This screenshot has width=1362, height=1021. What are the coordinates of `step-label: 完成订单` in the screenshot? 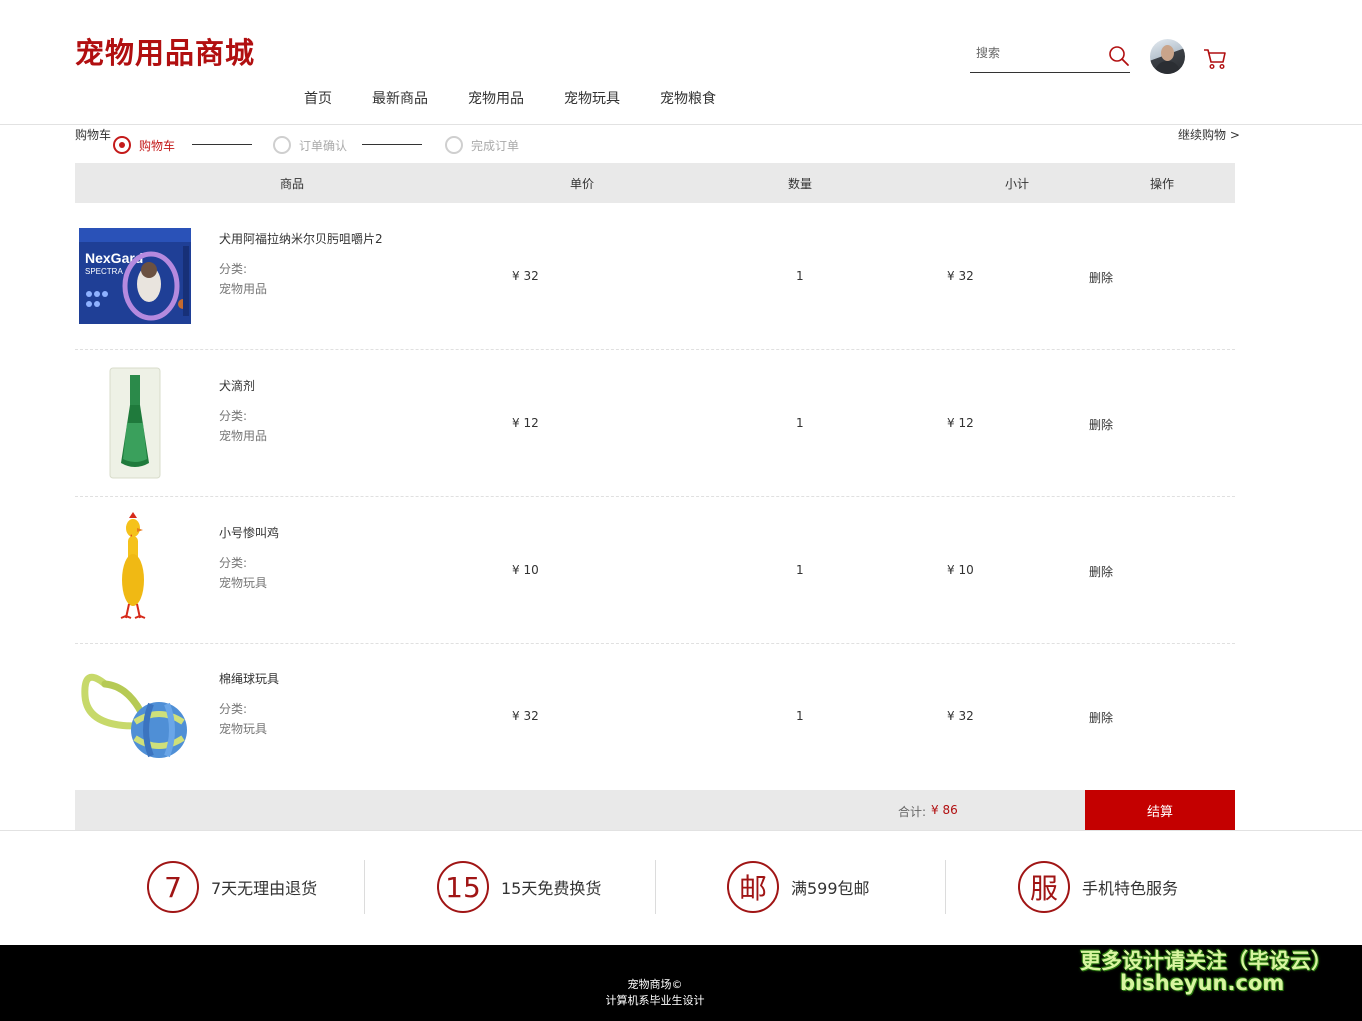 It's located at (495, 145).